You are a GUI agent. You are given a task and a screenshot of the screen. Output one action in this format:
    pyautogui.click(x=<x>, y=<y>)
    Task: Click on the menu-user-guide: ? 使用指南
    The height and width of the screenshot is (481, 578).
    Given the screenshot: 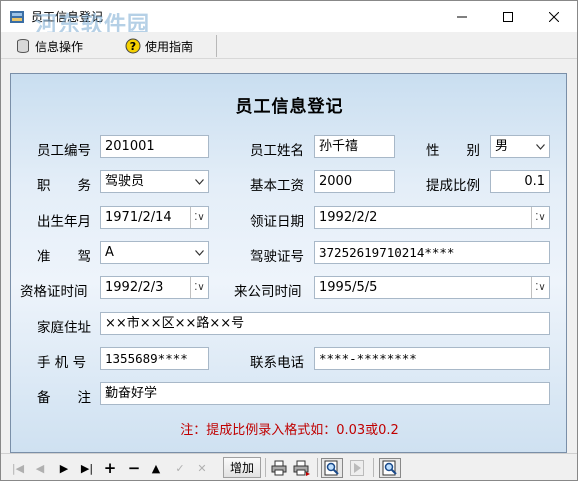 What is the action you would take?
    pyautogui.click(x=159, y=46)
    